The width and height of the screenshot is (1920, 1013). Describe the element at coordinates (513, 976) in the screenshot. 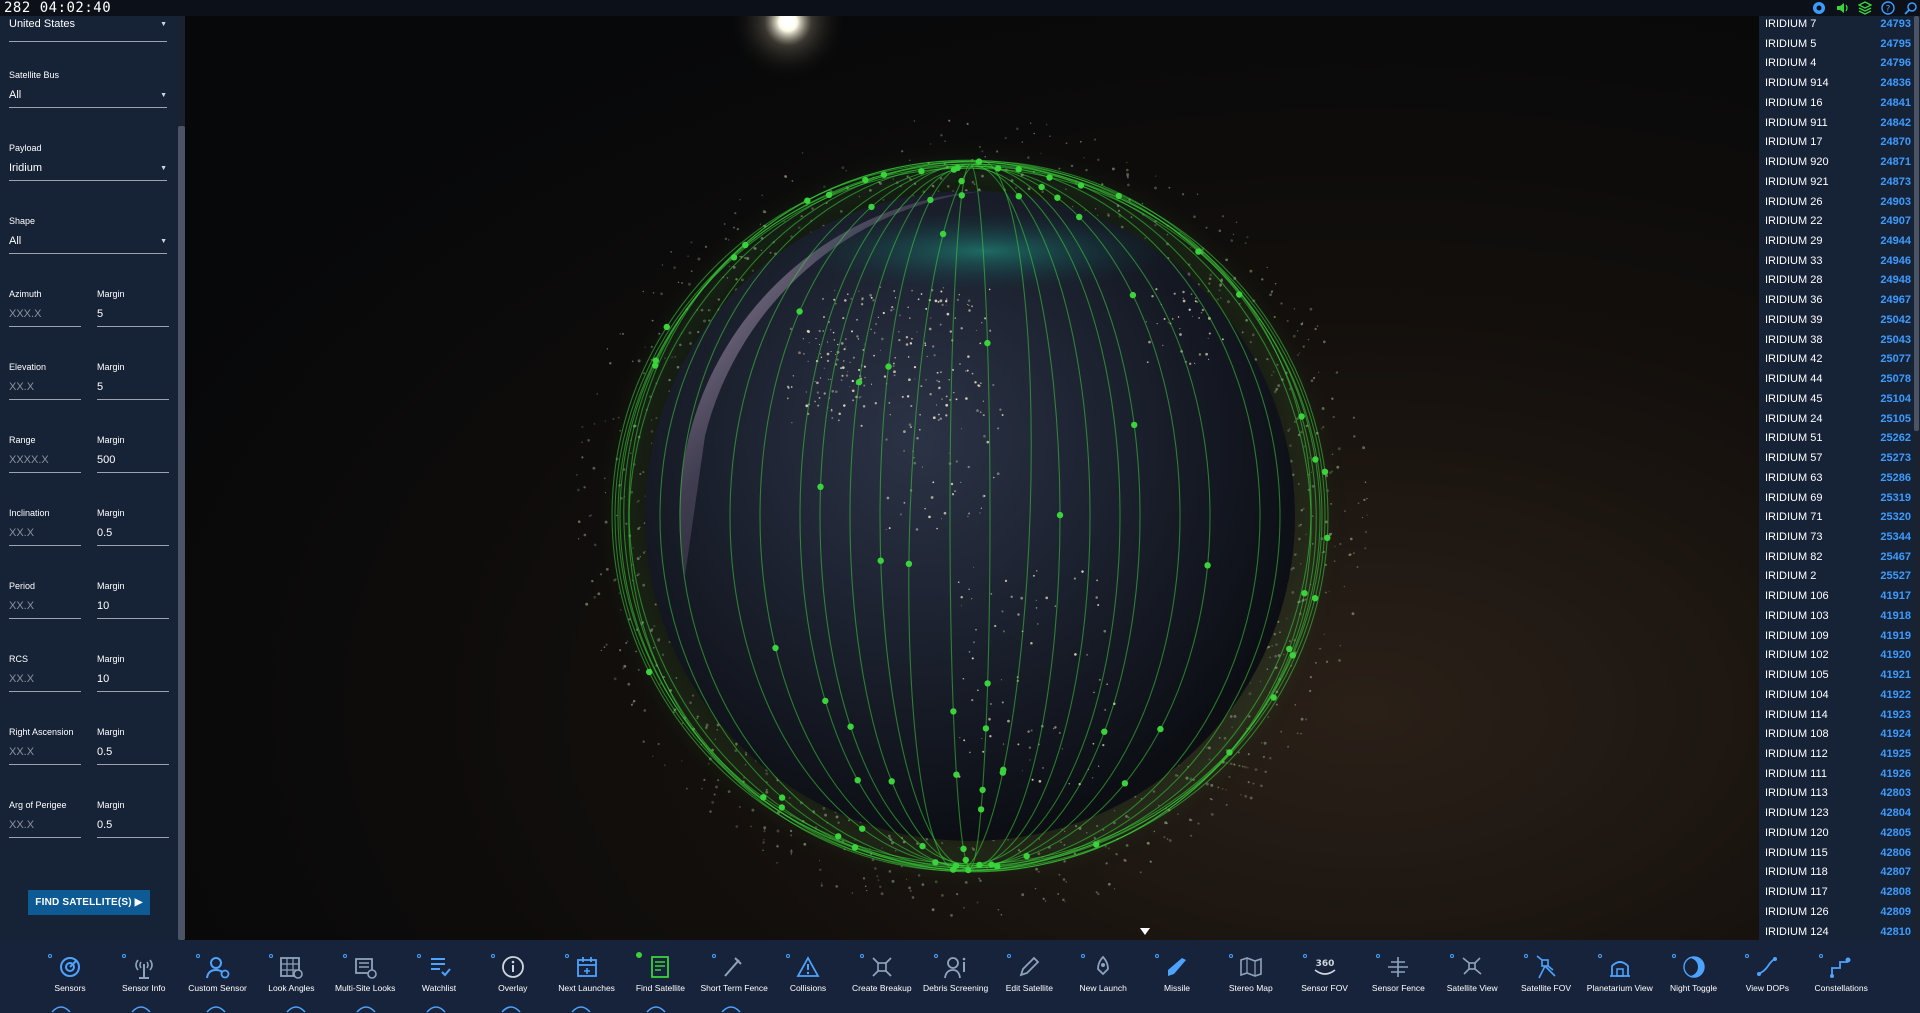

I see `toolbar-overlay-button: Overlay` at that location.